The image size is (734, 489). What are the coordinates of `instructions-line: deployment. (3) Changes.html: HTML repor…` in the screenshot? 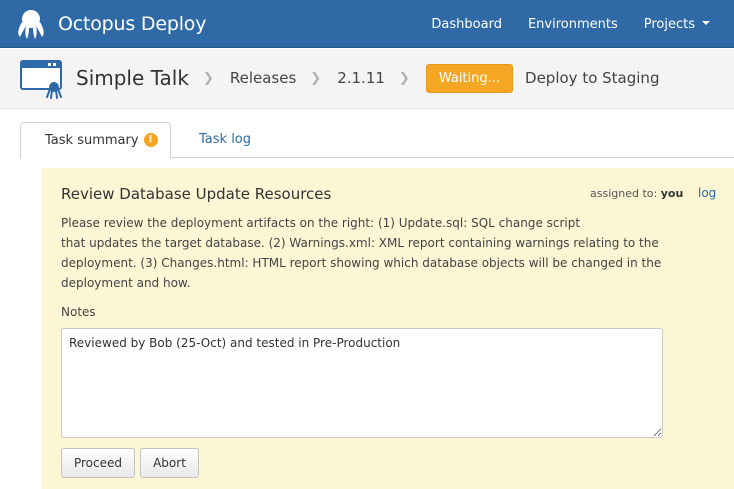 It's located at (361, 263).